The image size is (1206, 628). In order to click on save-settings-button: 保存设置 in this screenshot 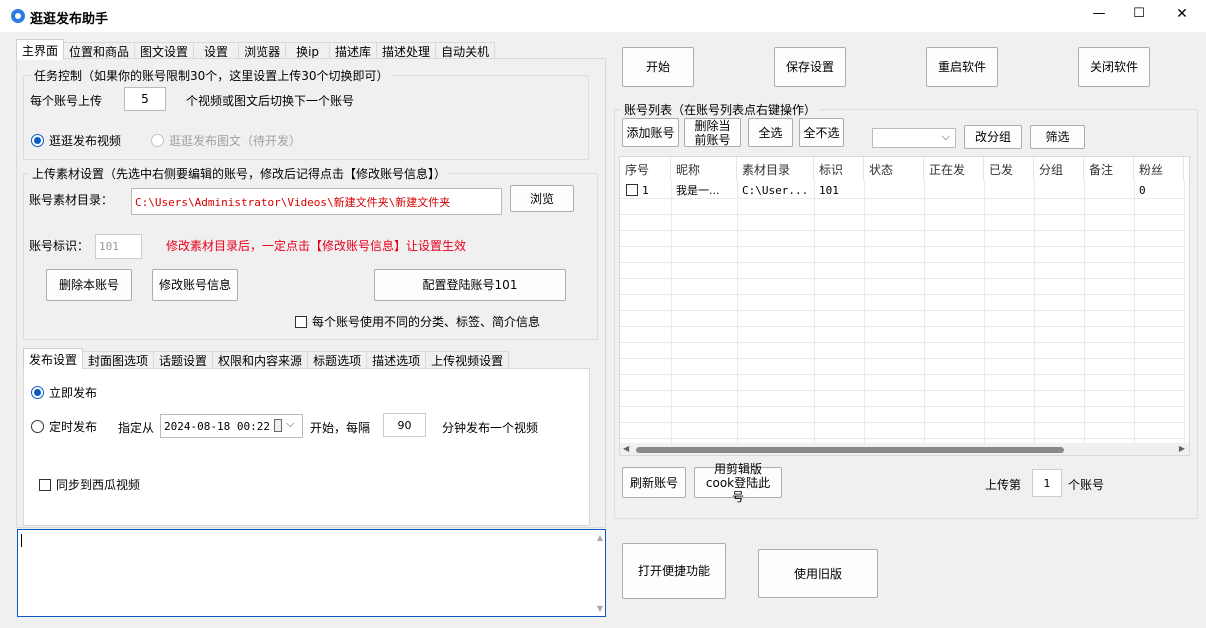, I will do `click(810, 67)`.